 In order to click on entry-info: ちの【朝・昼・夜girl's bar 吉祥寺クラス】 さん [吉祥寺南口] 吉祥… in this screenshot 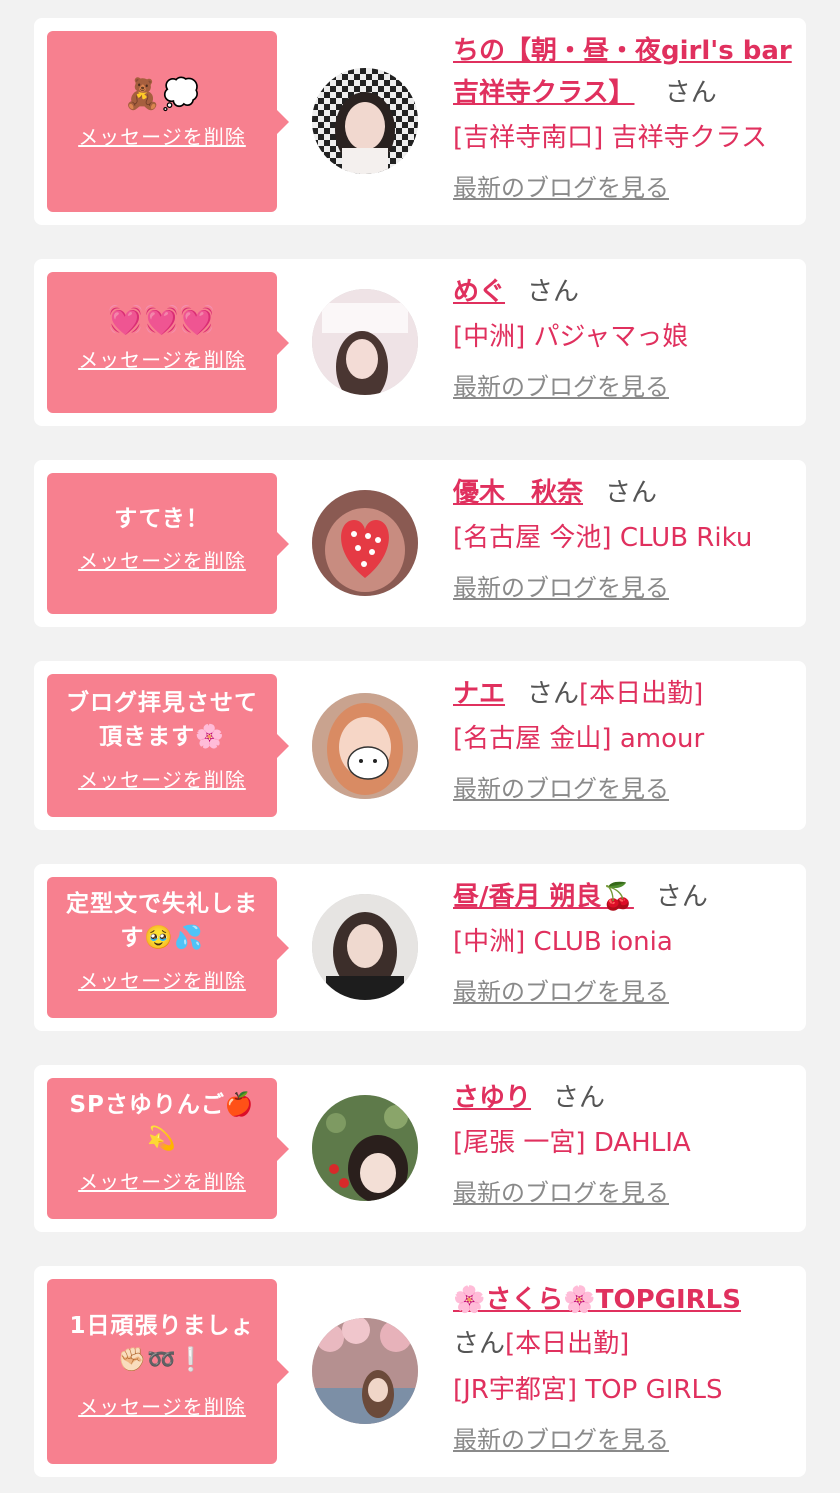, I will do `click(623, 119)`.